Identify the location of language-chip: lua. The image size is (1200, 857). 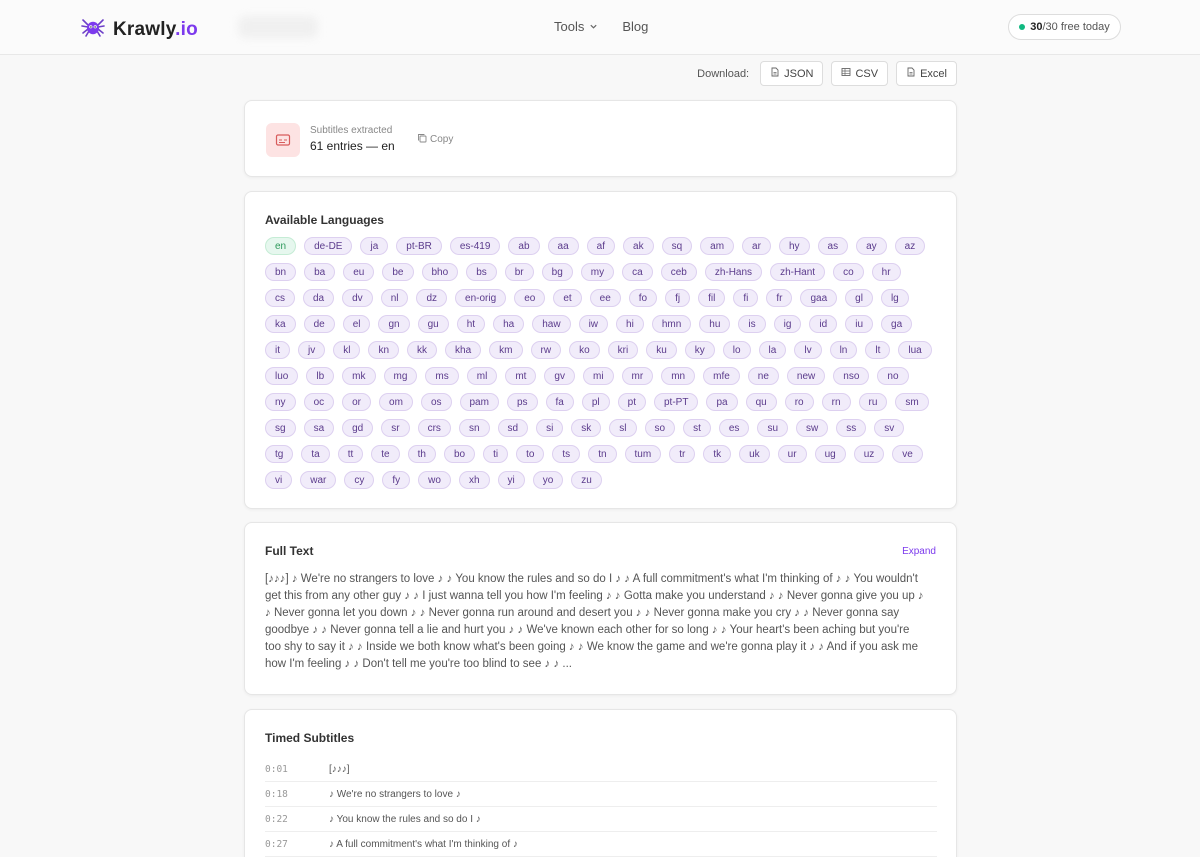
(915, 350).